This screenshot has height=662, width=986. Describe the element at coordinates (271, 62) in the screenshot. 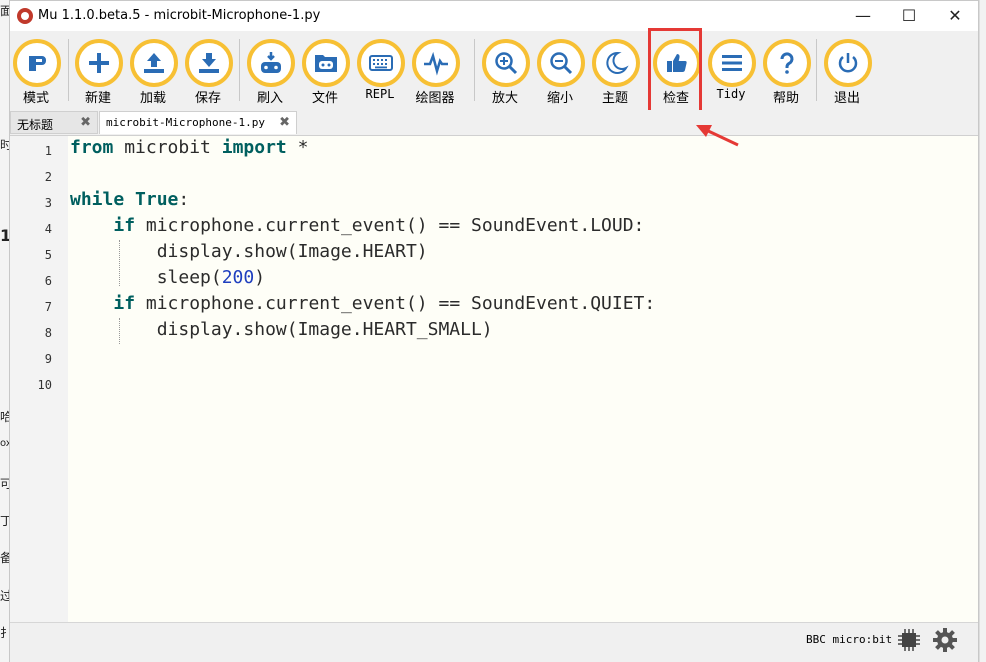

I see `flash-icon` at that location.